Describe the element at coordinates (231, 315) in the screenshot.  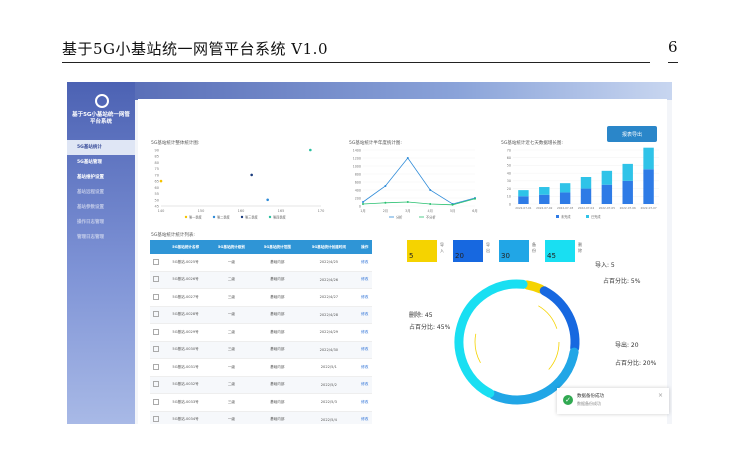
I see `table-cell: 一级` at that location.